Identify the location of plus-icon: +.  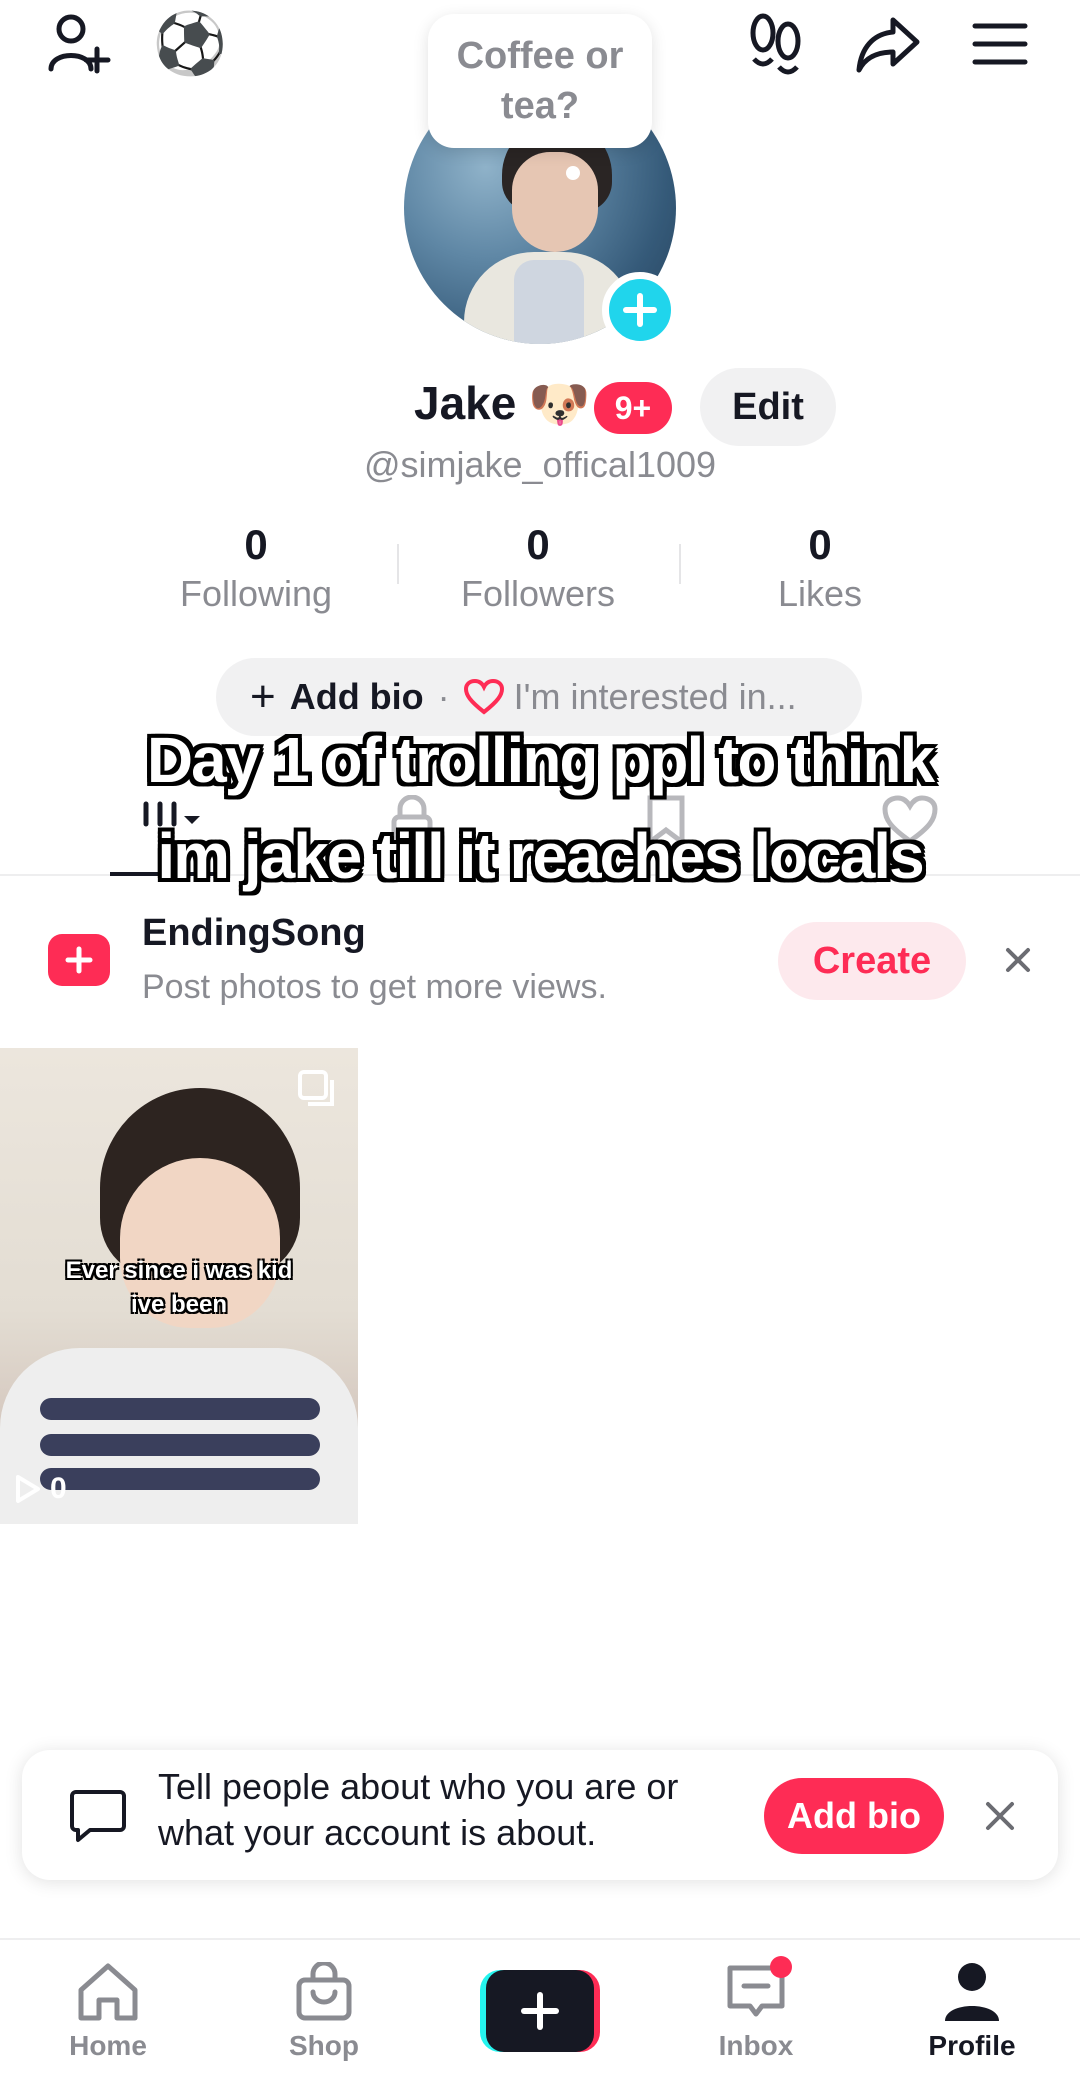
(263, 696).